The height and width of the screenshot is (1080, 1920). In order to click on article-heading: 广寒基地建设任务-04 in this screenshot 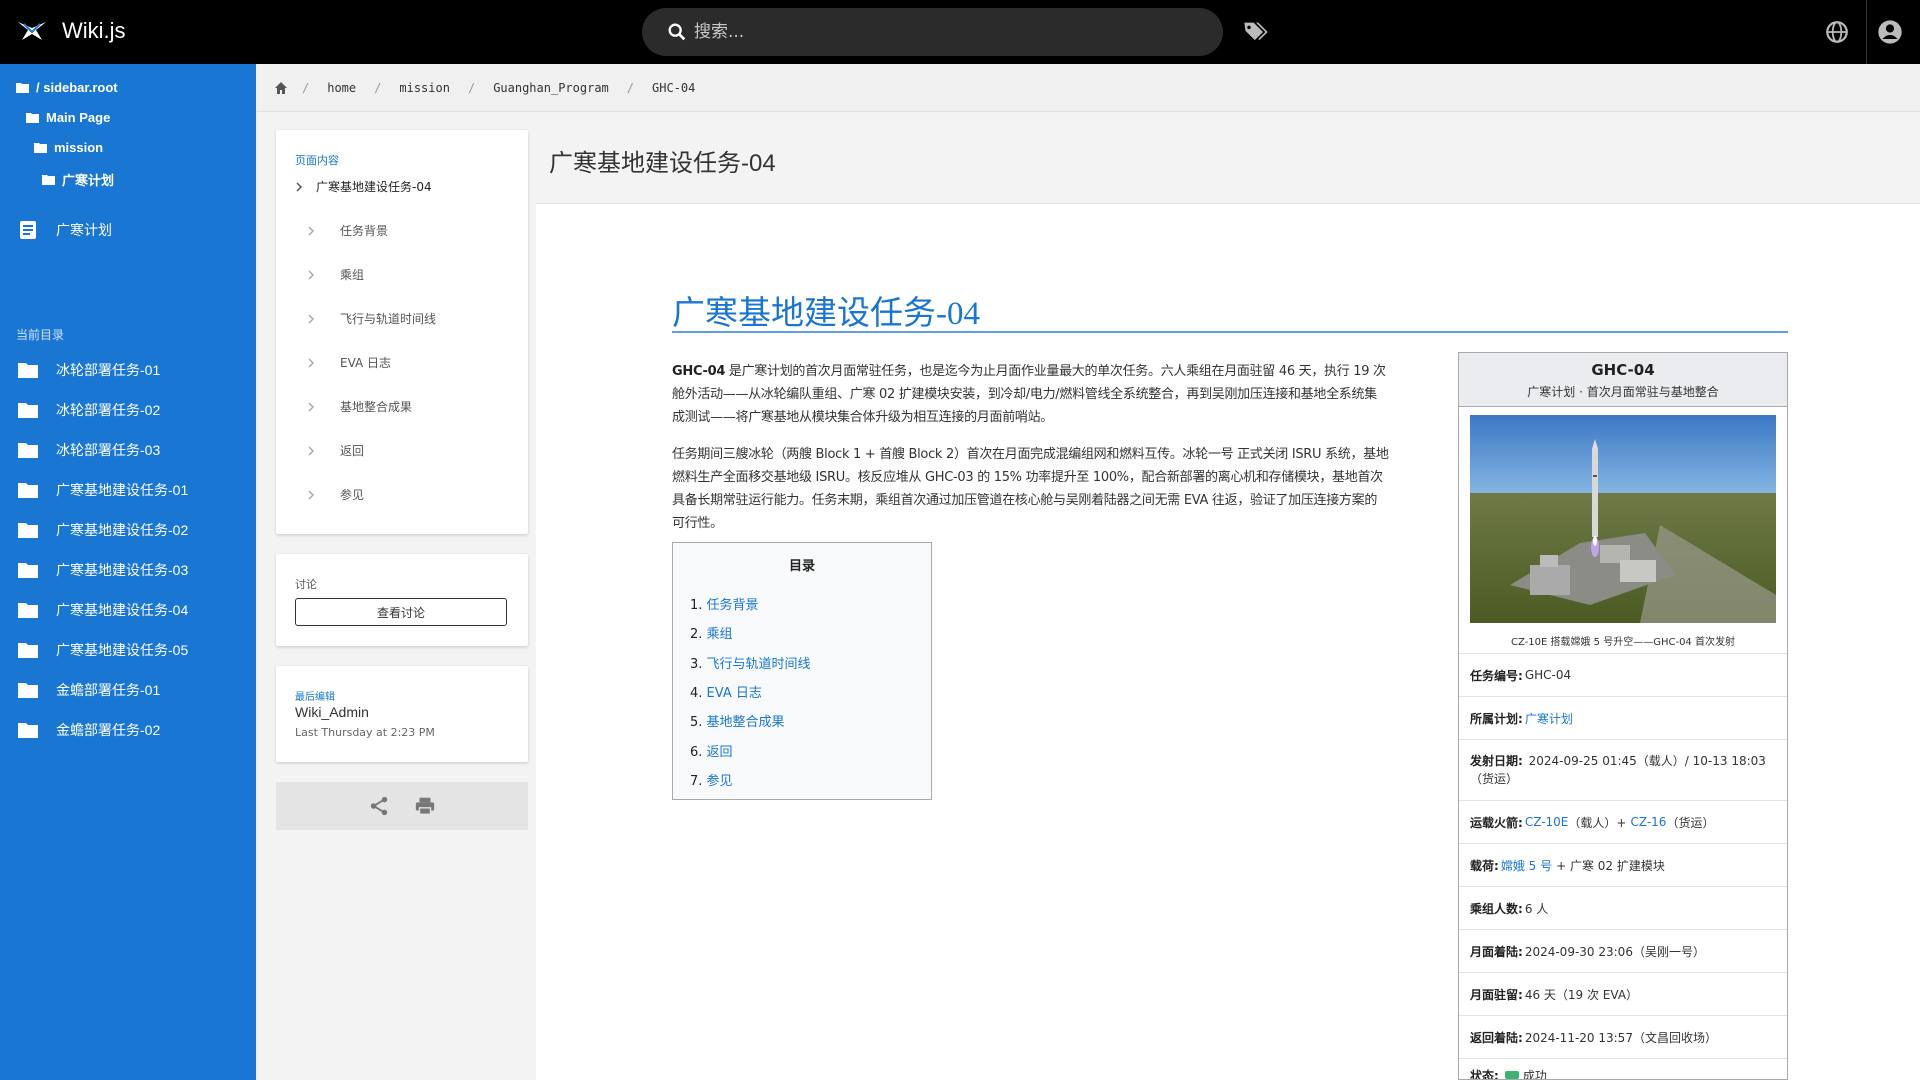, I will do `click(826, 314)`.